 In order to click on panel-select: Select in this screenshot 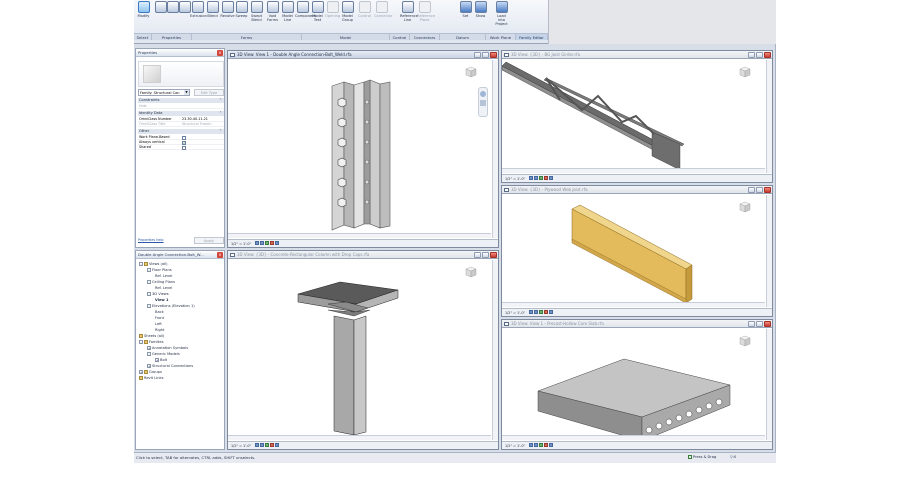, I will do `click(143, 36)`.